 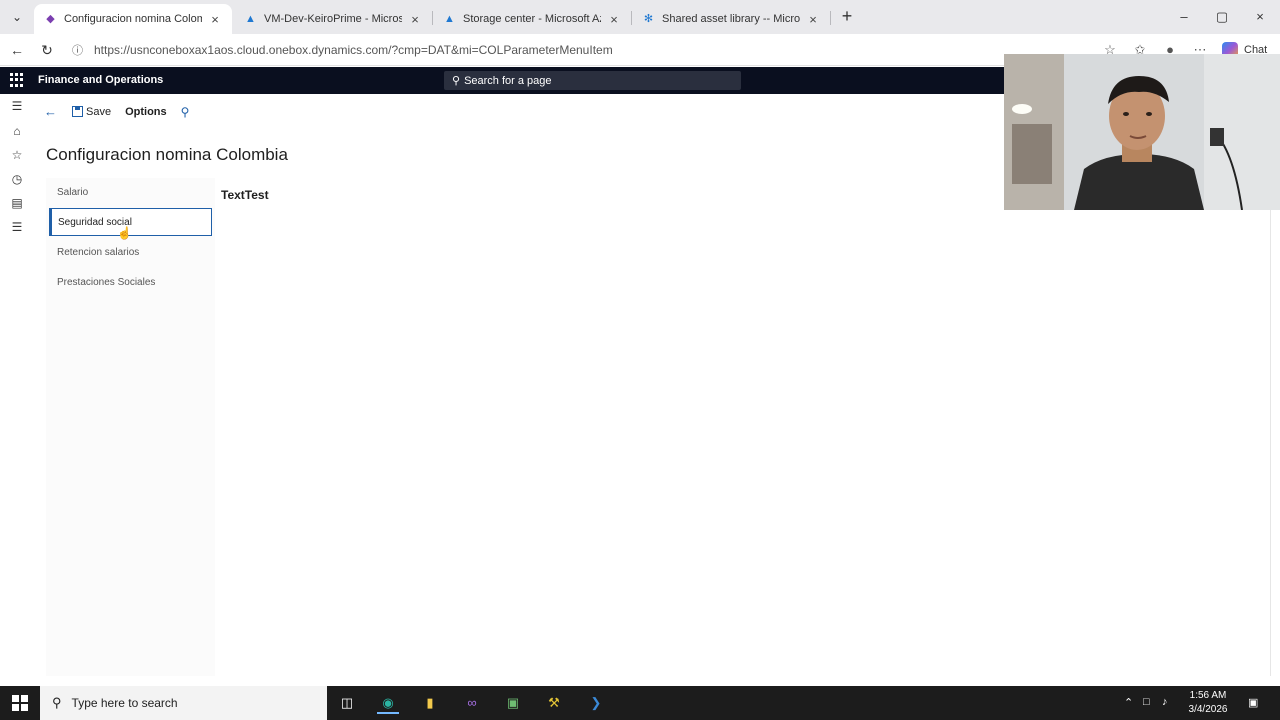 I want to click on volume-muted-icon: ♪, so click(x=1165, y=702).